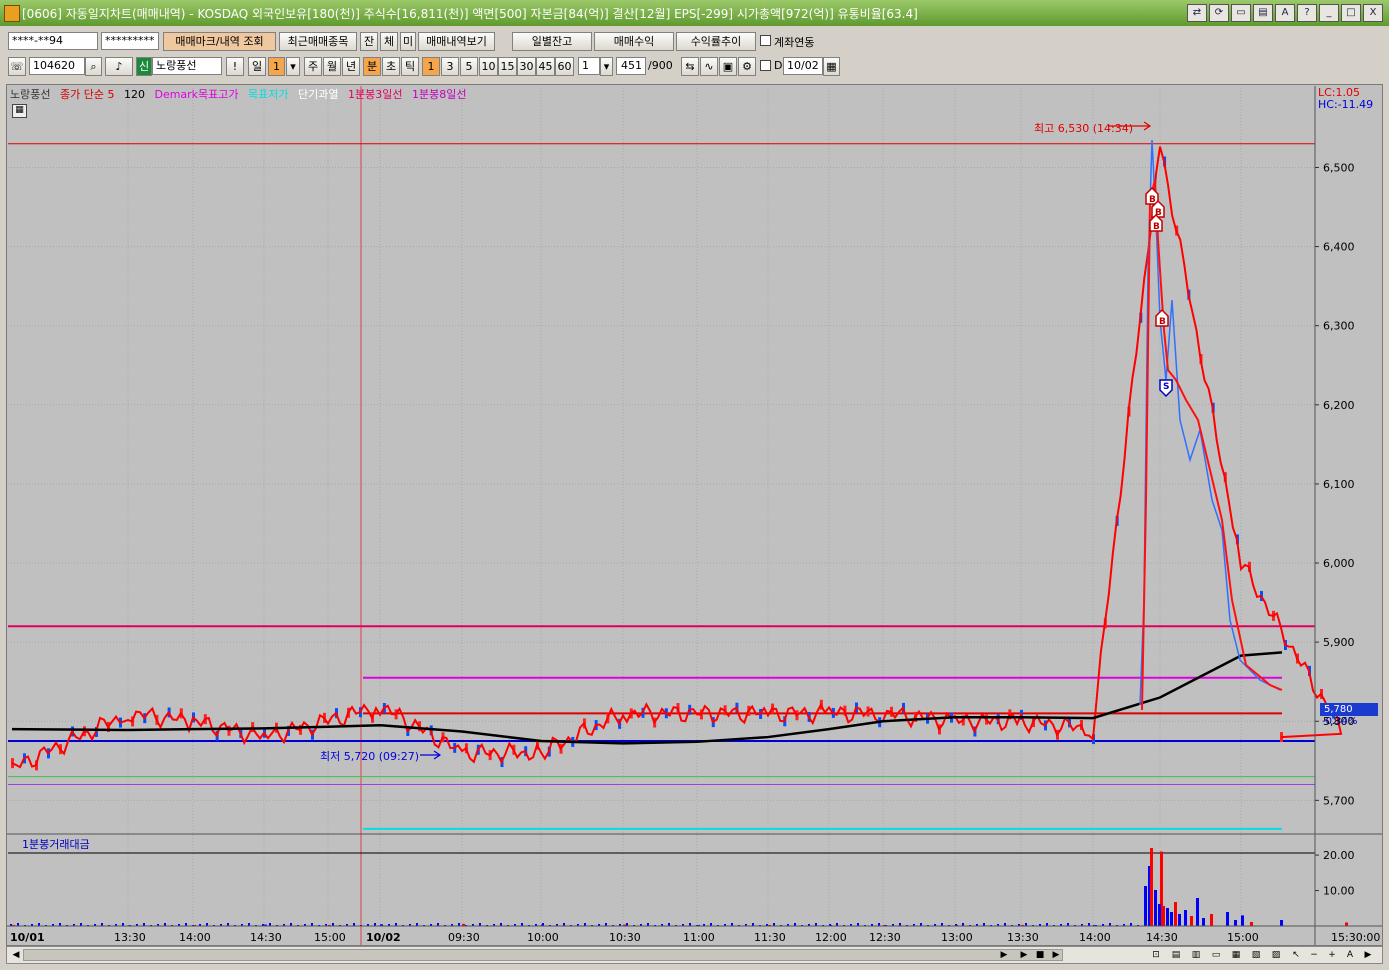 The width and height of the screenshot is (1389, 970). What do you see at coordinates (370, 756) in the screenshot?
I see `low-annotation: 최저 5,720 (09:27)` at bounding box center [370, 756].